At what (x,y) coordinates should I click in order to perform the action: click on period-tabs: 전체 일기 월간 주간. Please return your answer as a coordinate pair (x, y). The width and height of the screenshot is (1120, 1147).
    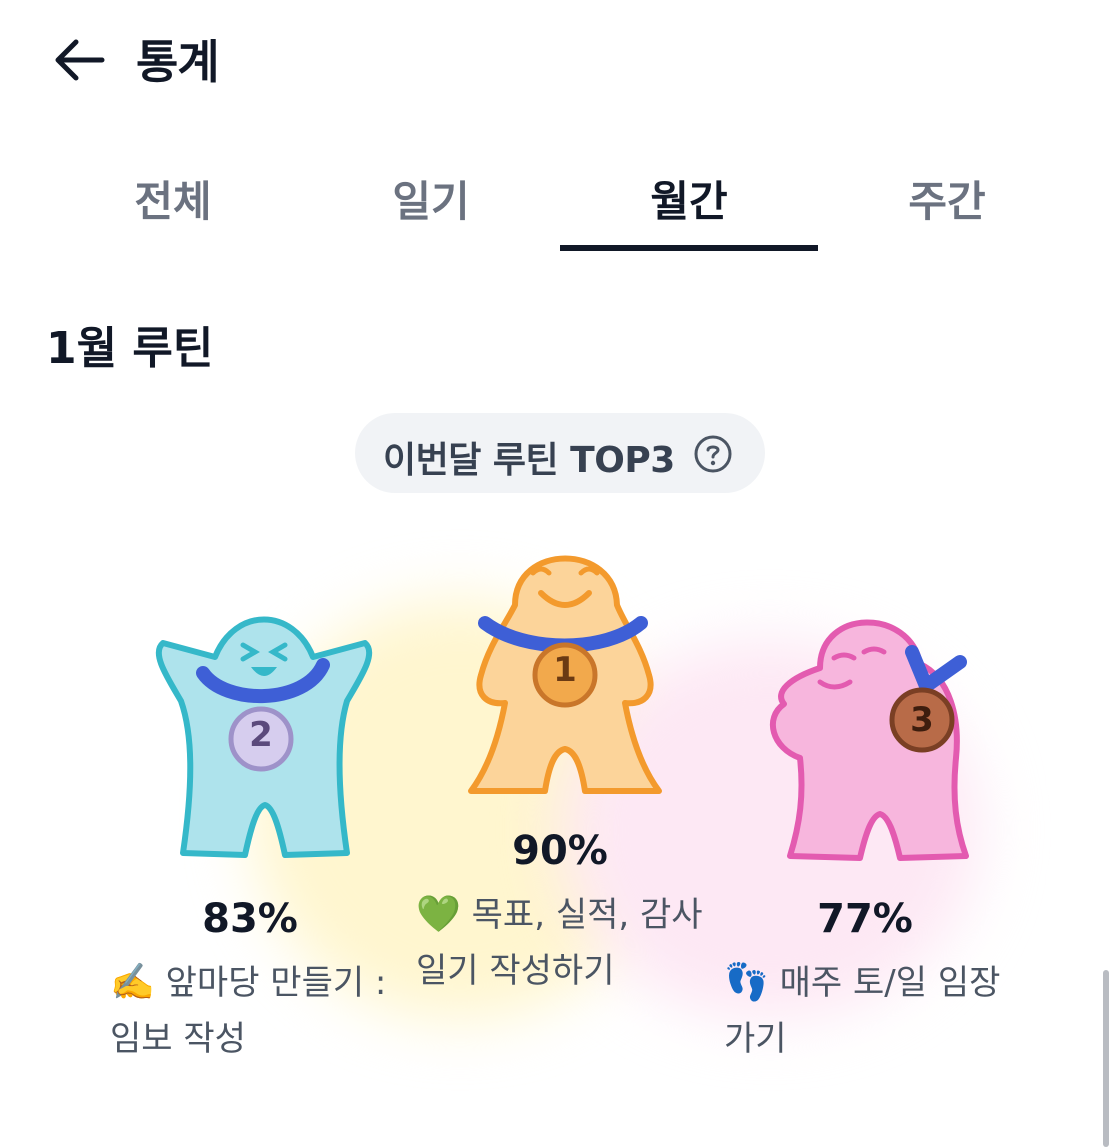
    Looking at the image, I should click on (560, 206).